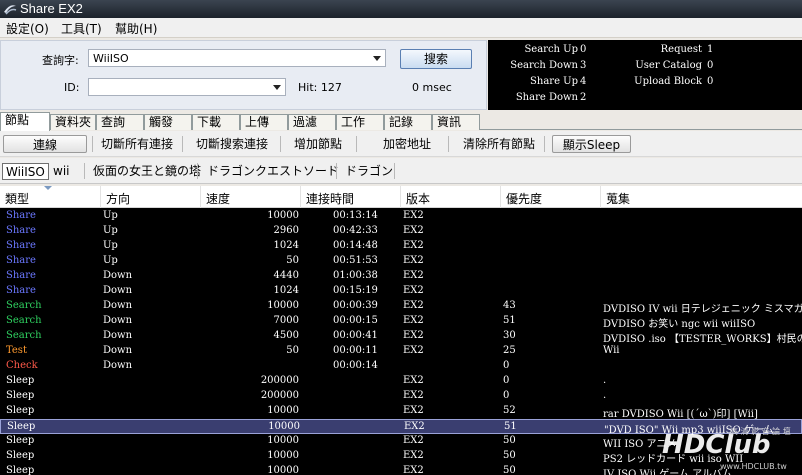 Image resolution: width=802 pixels, height=475 pixels. Describe the element at coordinates (264, 122) in the screenshot. I see `tab-upload: 上傳` at that location.